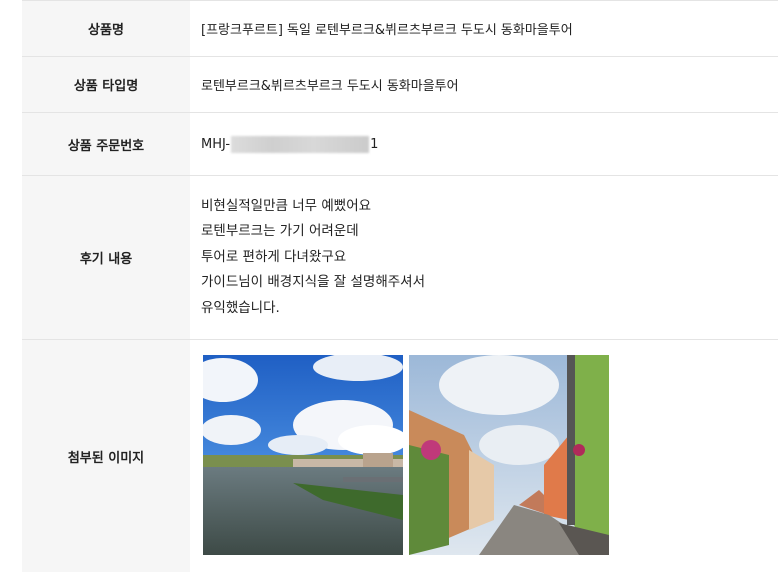 Image resolution: width=778 pixels, height=572 pixels. I want to click on attached-images-label: 첨부된 이미지, so click(106, 456).